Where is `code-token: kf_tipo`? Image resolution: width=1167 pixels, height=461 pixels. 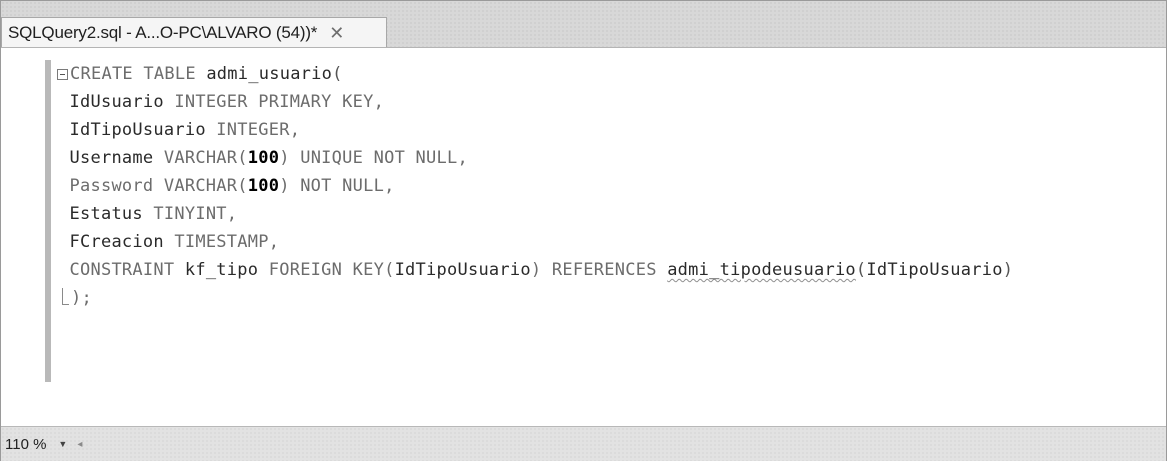 code-token: kf_tipo is located at coordinates (221, 270).